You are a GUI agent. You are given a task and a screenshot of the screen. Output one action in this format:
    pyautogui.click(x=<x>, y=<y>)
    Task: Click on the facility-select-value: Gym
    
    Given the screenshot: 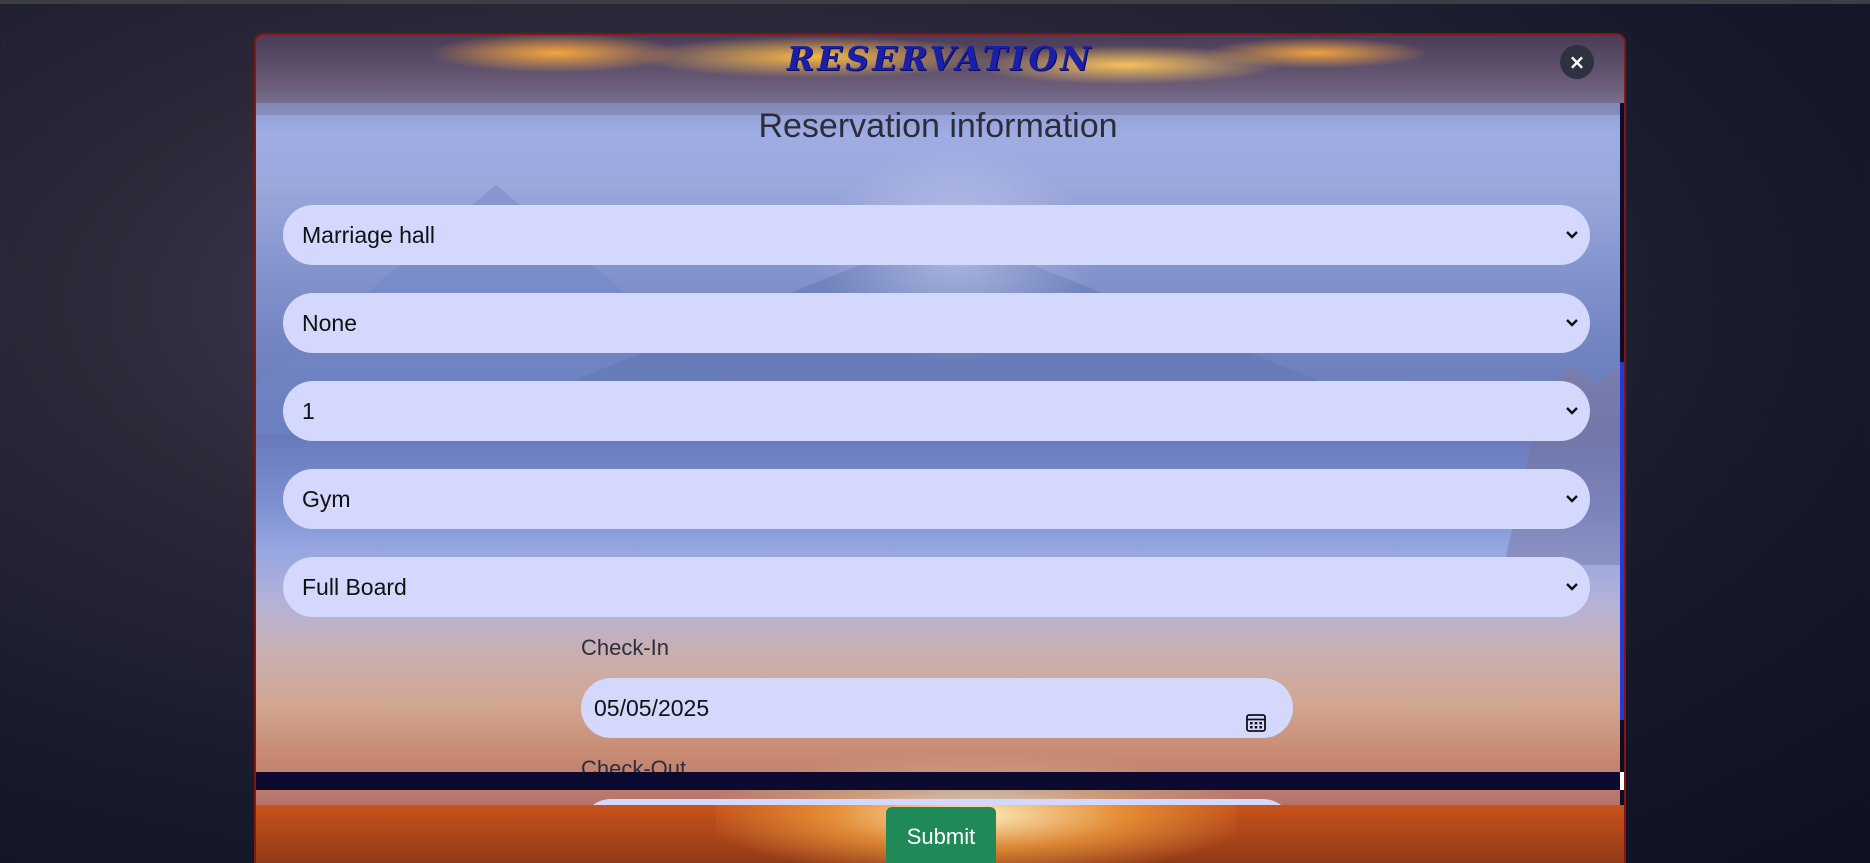 What is the action you would take?
    pyautogui.click(x=326, y=499)
    